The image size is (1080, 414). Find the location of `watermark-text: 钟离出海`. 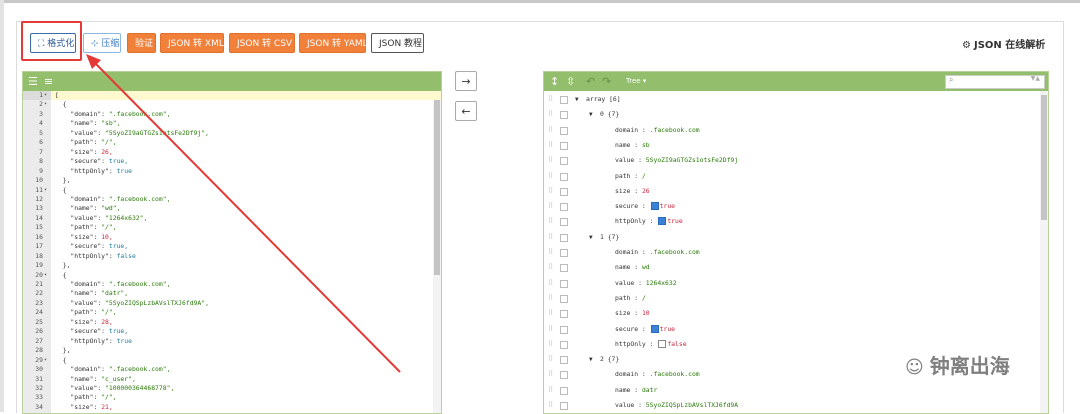

watermark-text: 钟离出海 is located at coordinates (969, 366).